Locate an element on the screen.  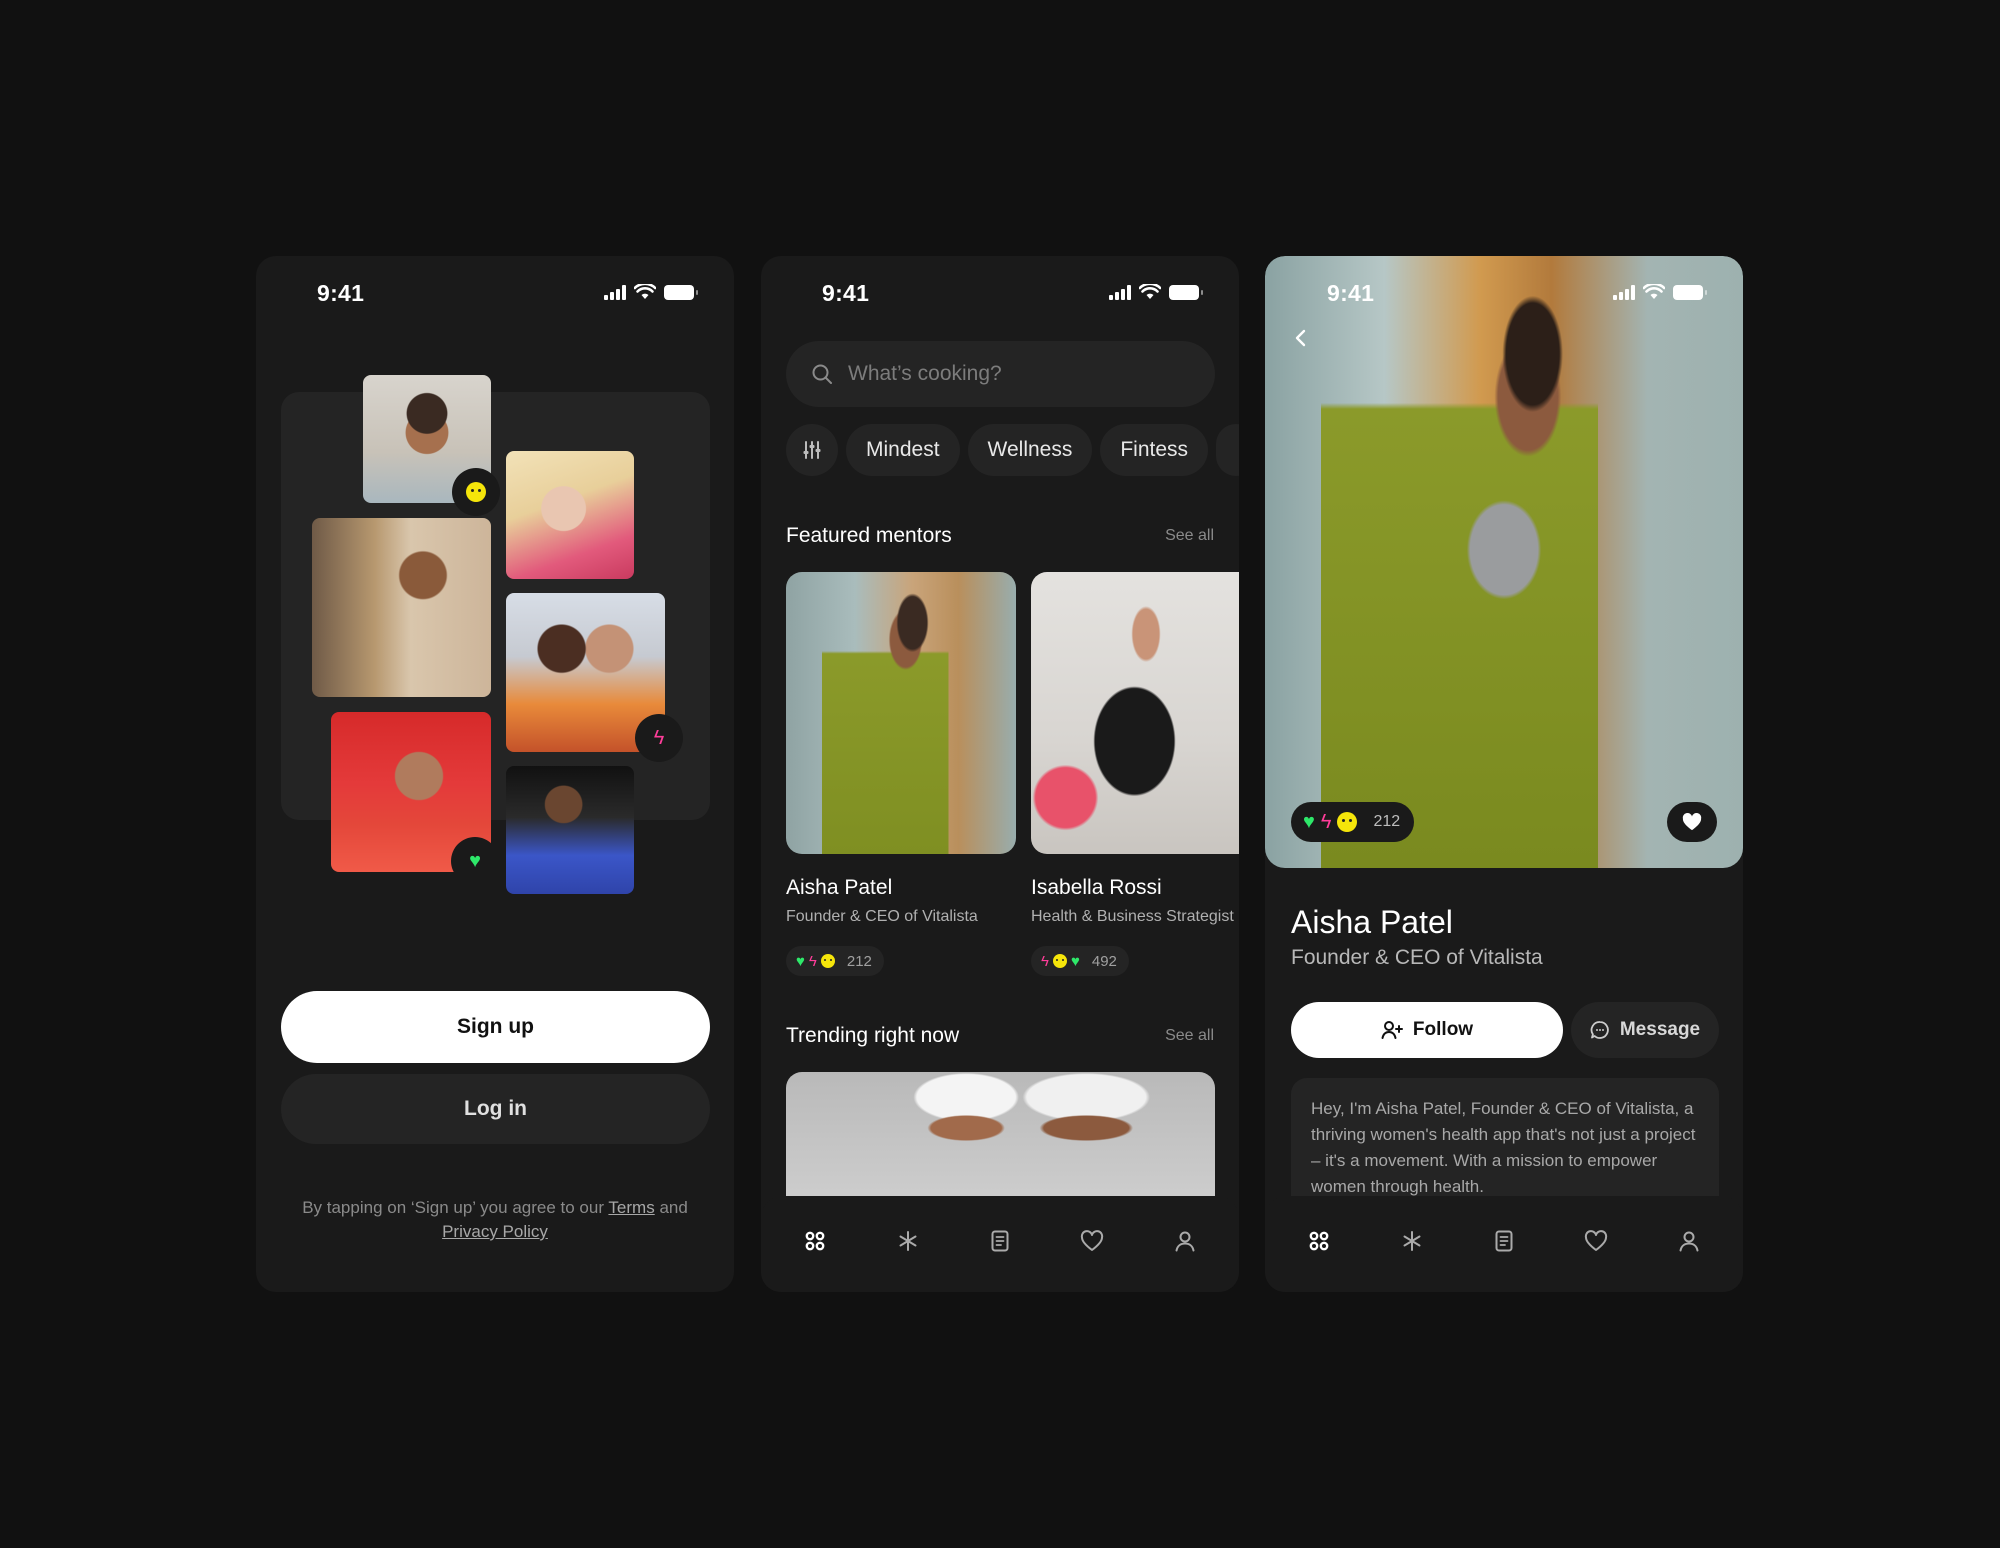
follow-label: Follow is located at coordinates (1443, 1029).